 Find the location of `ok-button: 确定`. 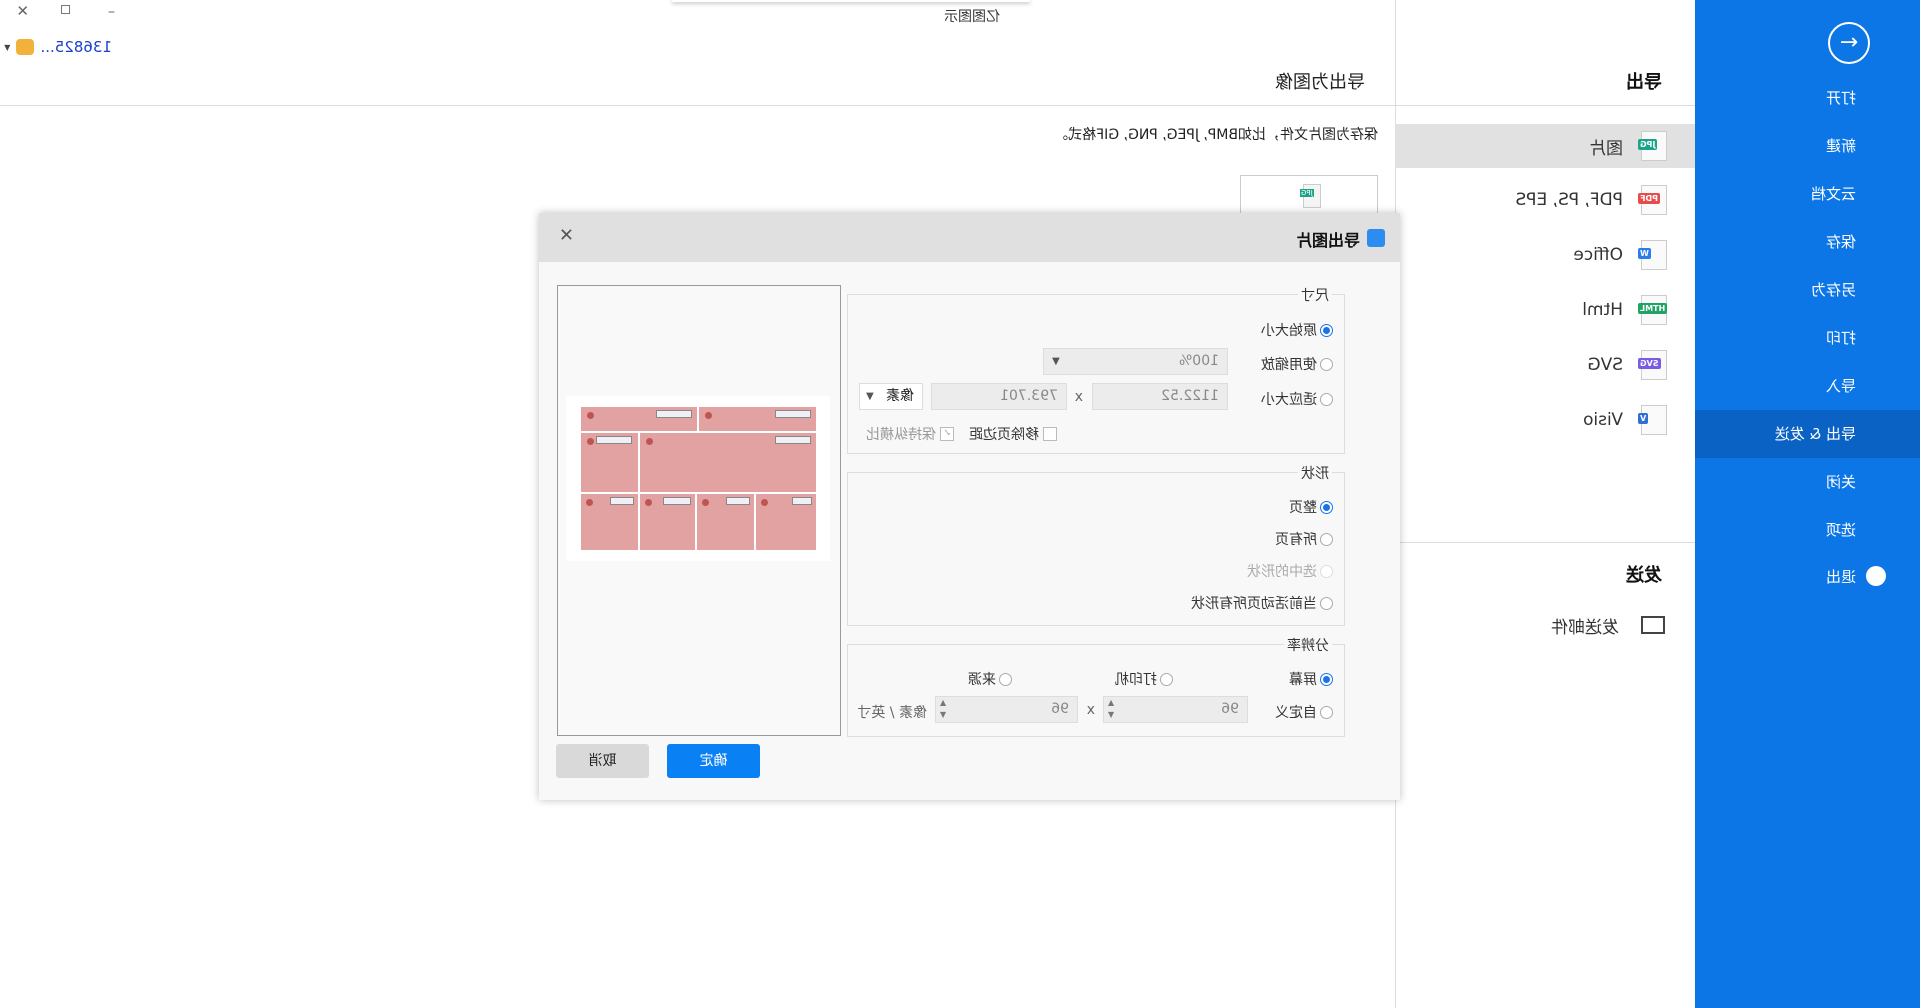

ok-button: 确定 is located at coordinates (713, 761).